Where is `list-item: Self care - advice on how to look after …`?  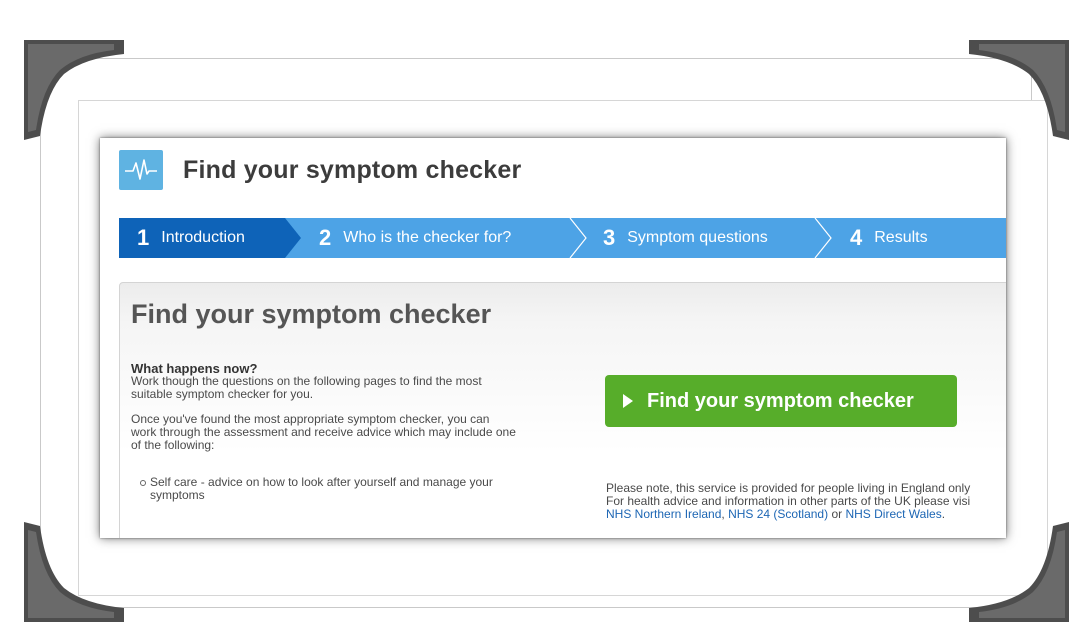 list-item: Self care - advice on how to look after … is located at coordinates (351, 489).